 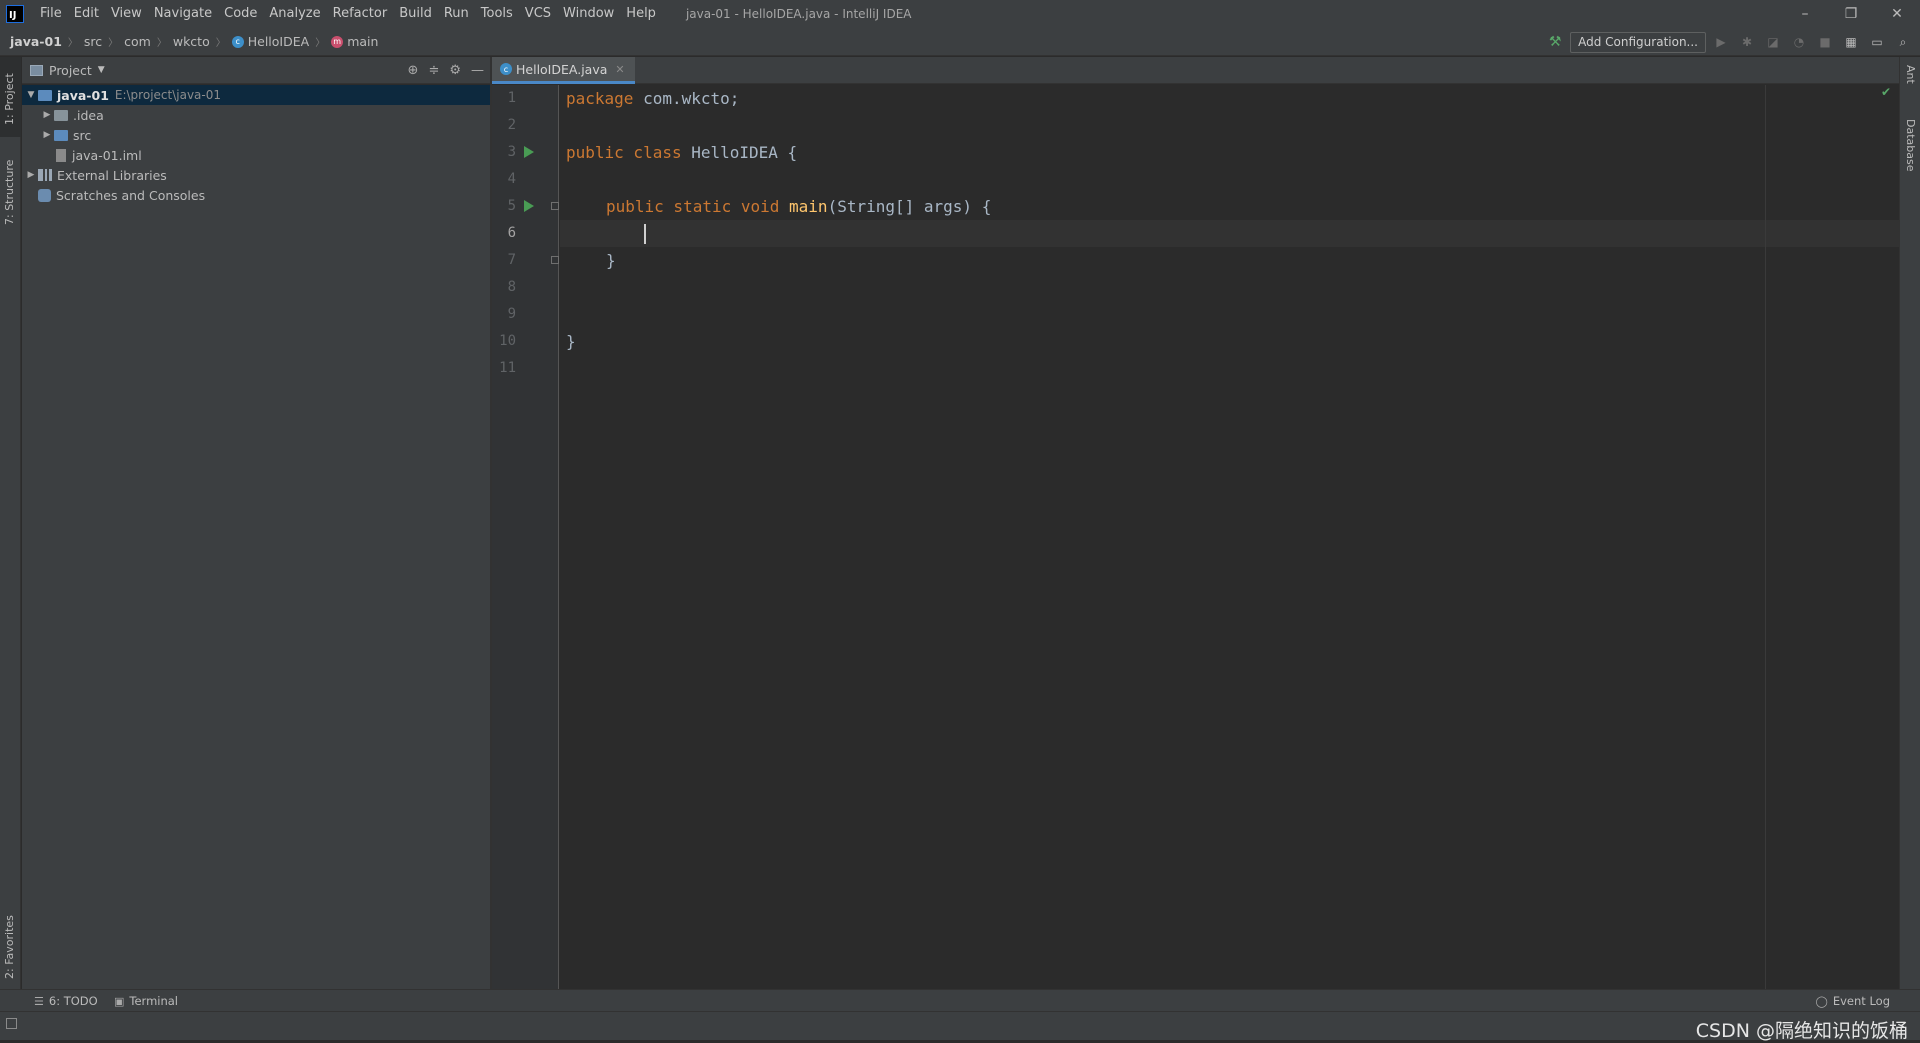 What do you see at coordinates (1229, 233) in the screenshot?
I see `current-line-highlight` at bounding box center [1229, 233].